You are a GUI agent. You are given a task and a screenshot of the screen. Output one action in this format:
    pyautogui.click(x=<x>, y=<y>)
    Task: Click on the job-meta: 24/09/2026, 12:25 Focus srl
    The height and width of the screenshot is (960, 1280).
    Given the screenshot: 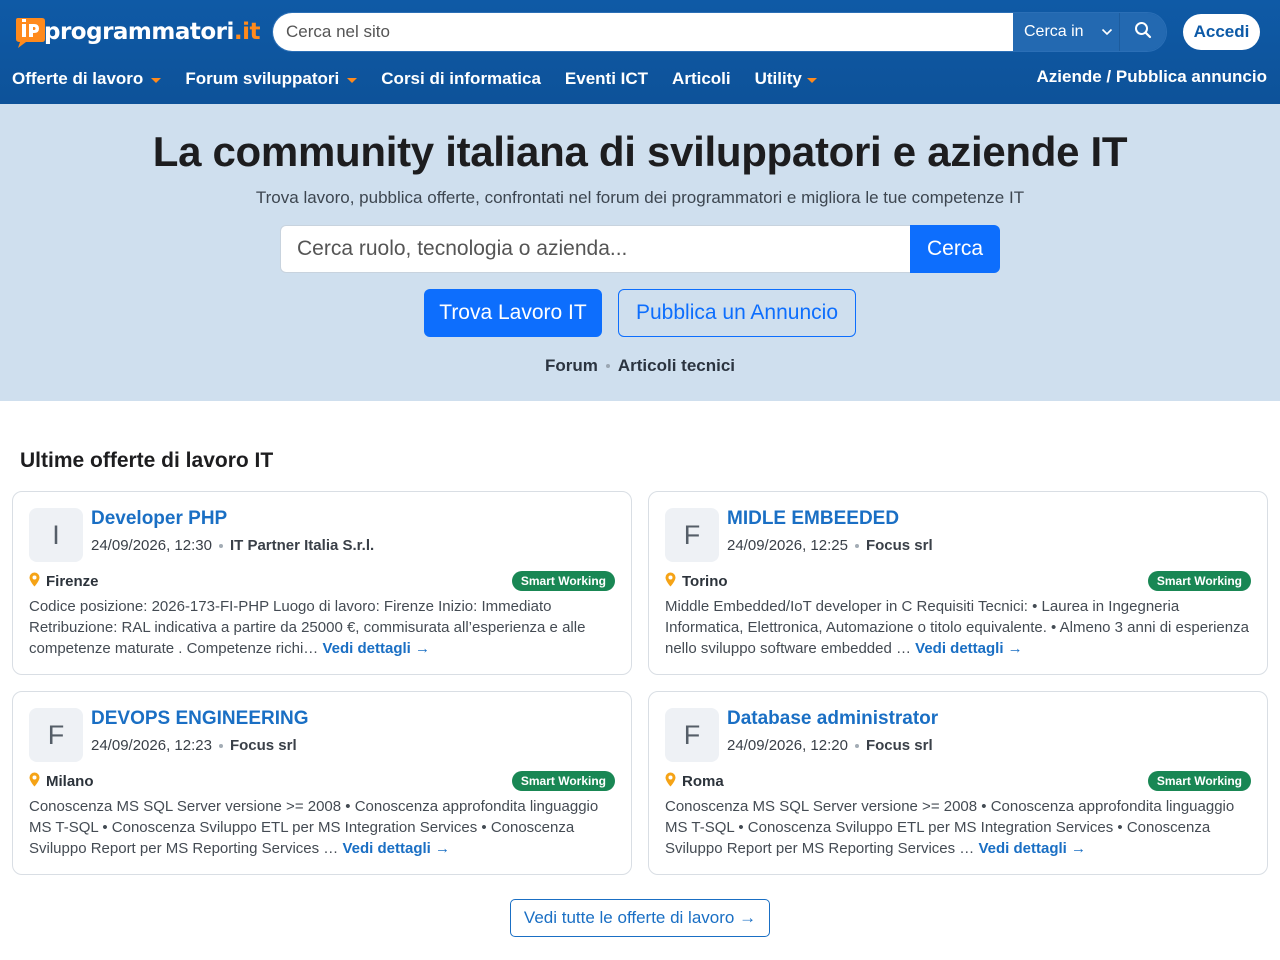 What is the action you would take?
    pyautogui.click(x=830, y=545)
    